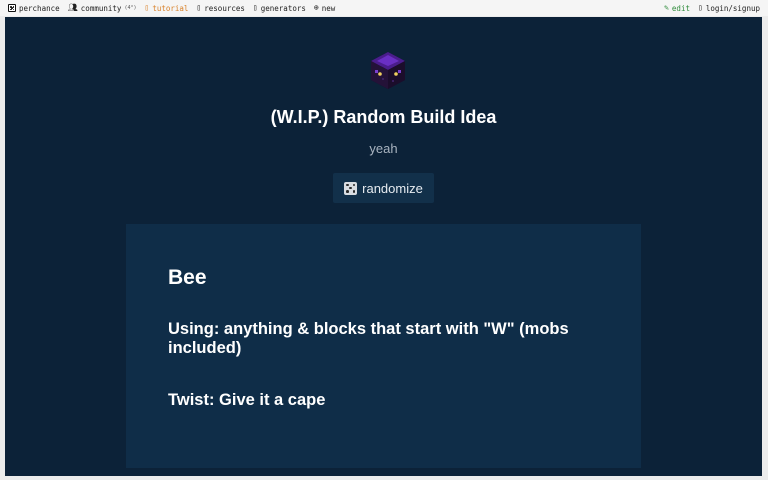  What do you see at coordinates (328, 8) in the screenshot?
I see `nav-label-new: new` at bounding box center [328, 8].